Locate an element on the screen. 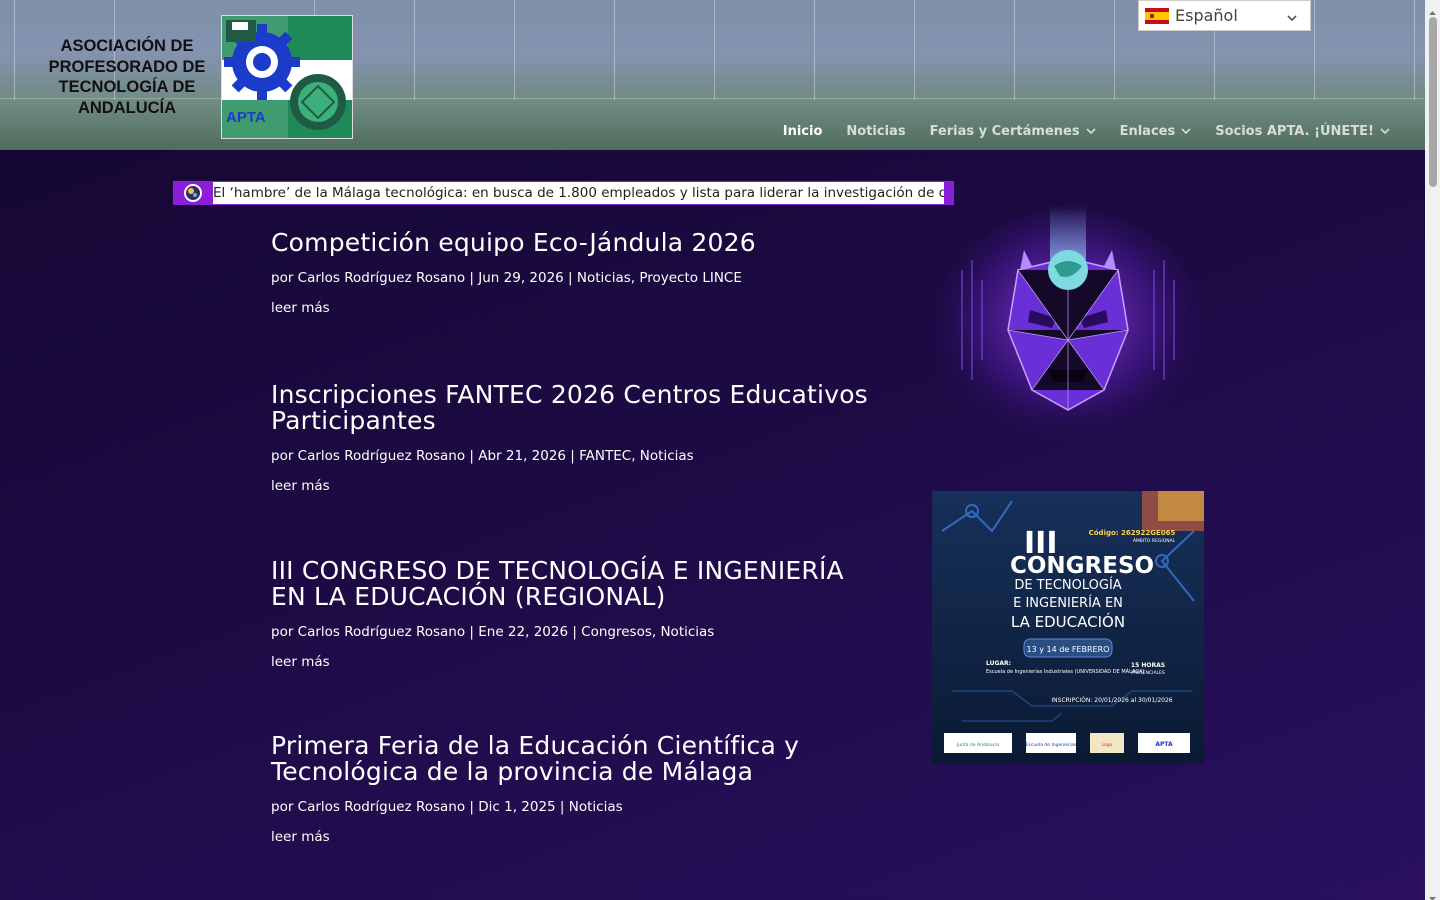 This screenshot has width=1440, height=900. svg-text: CONGRESO is located at coordinates (1082, 566).